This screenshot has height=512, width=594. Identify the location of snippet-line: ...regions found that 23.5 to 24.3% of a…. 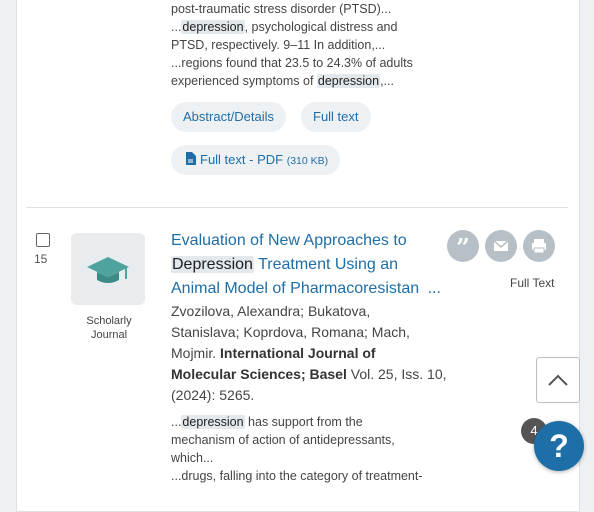
(292, 63).